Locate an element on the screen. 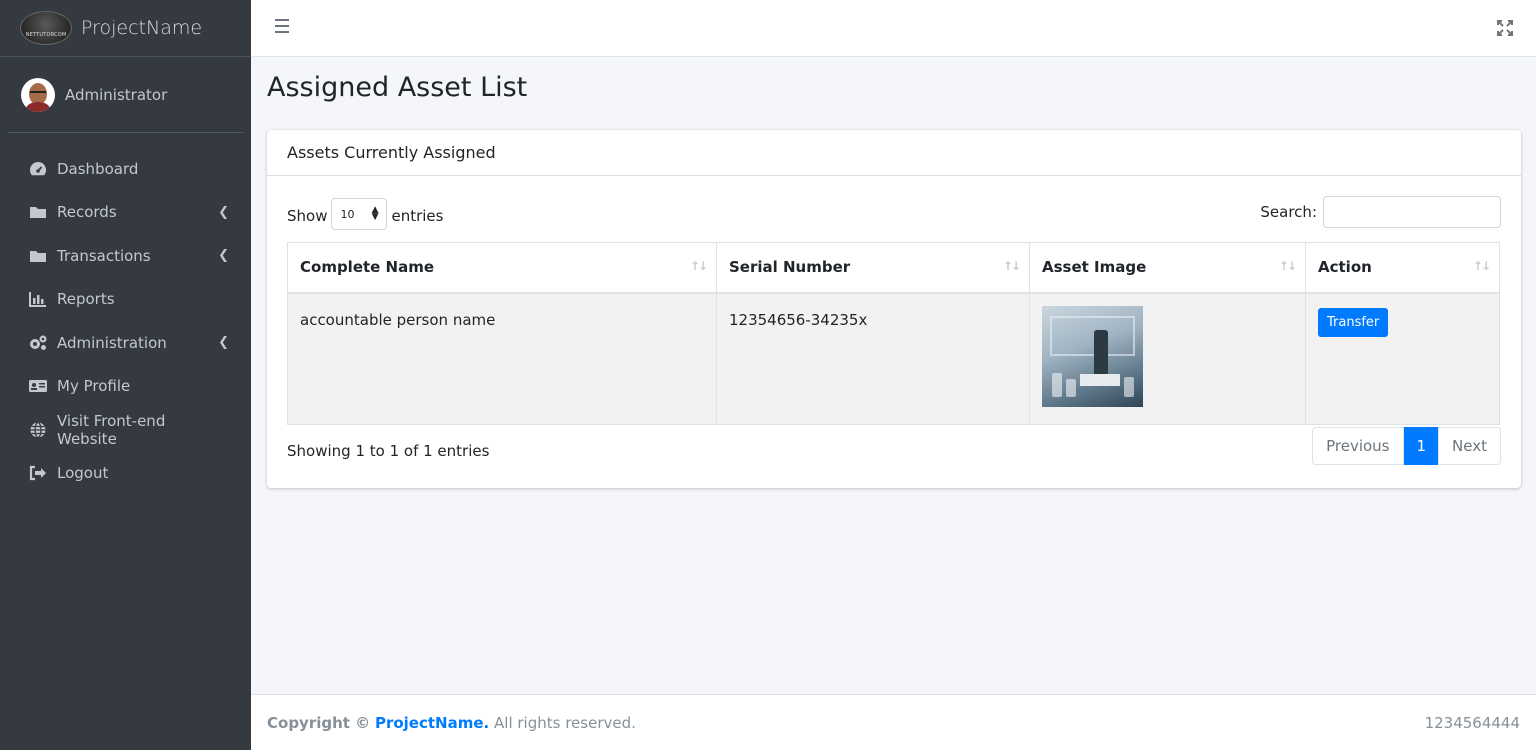 The width and height of the screenshot is (1536, 750). pagination-previous: Previous is located at coordinates (1358, 446).